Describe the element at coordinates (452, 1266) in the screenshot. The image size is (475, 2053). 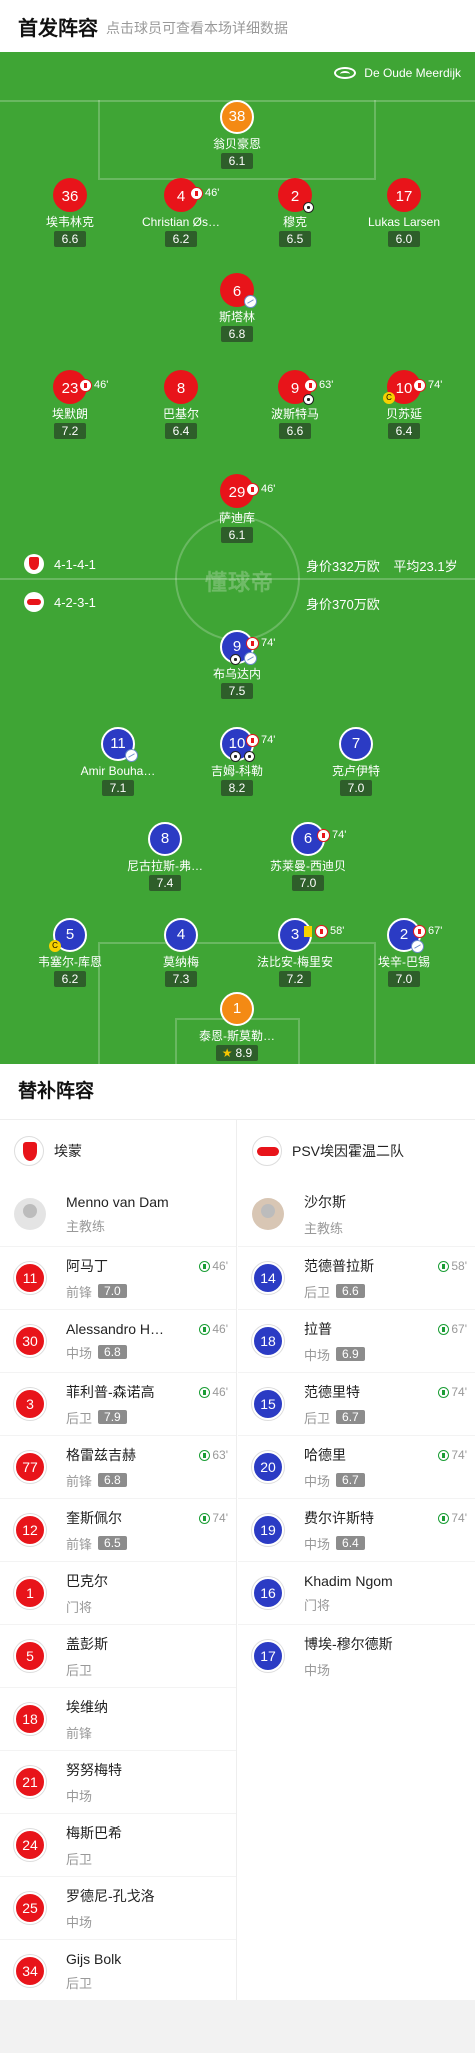
I see `sub-on-indicator: 58'` at that location.